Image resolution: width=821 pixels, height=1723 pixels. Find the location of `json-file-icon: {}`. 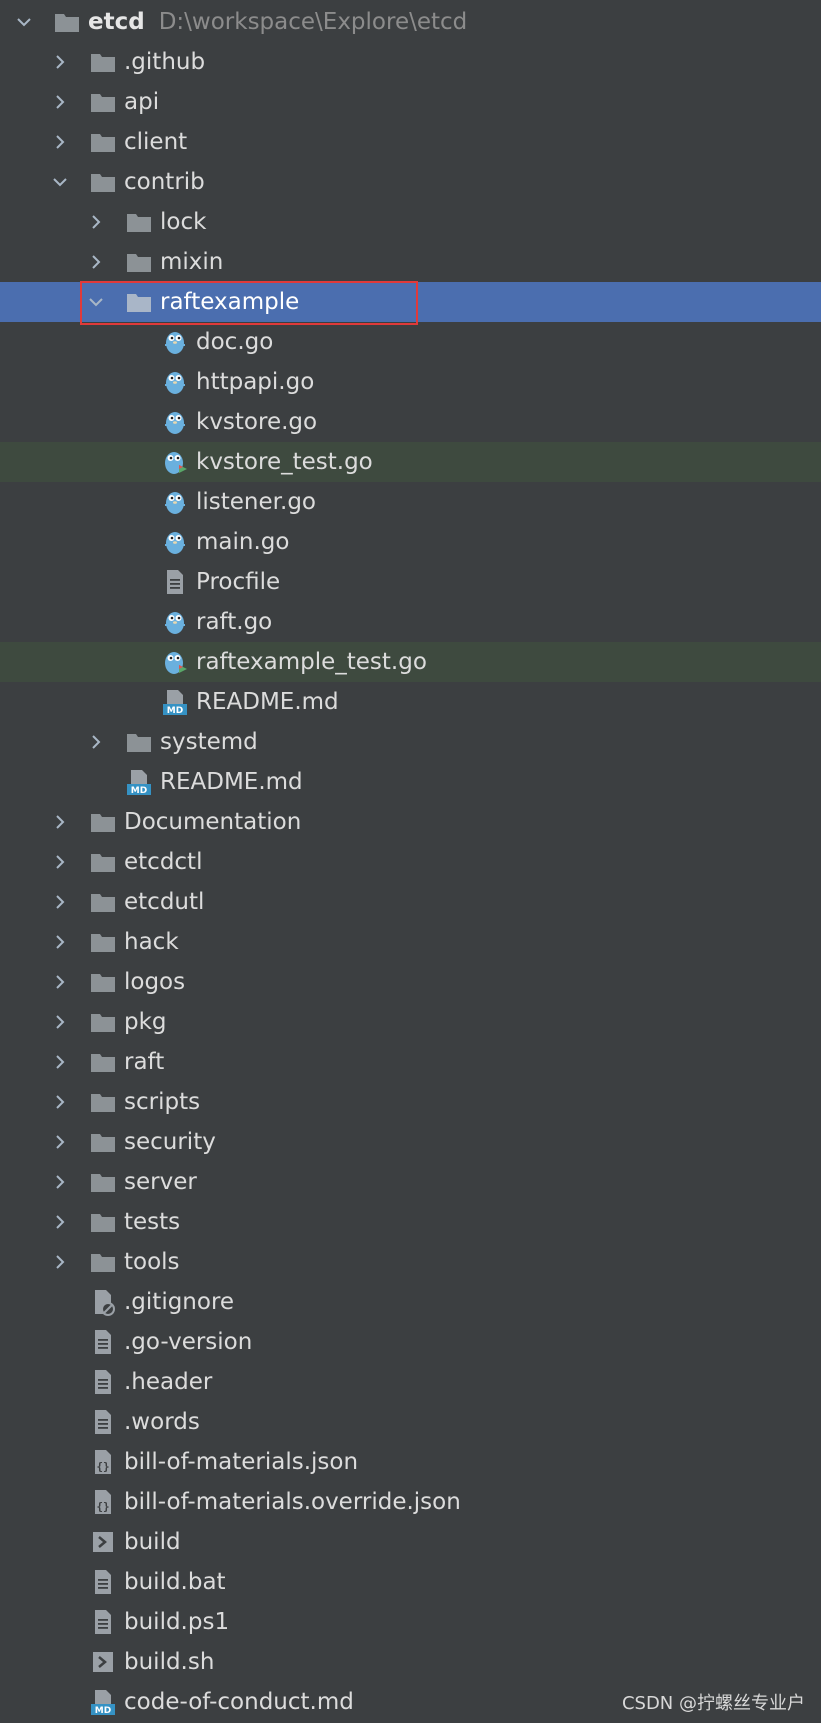

json-file-icon: {} is located at coordinates (103, 1502).